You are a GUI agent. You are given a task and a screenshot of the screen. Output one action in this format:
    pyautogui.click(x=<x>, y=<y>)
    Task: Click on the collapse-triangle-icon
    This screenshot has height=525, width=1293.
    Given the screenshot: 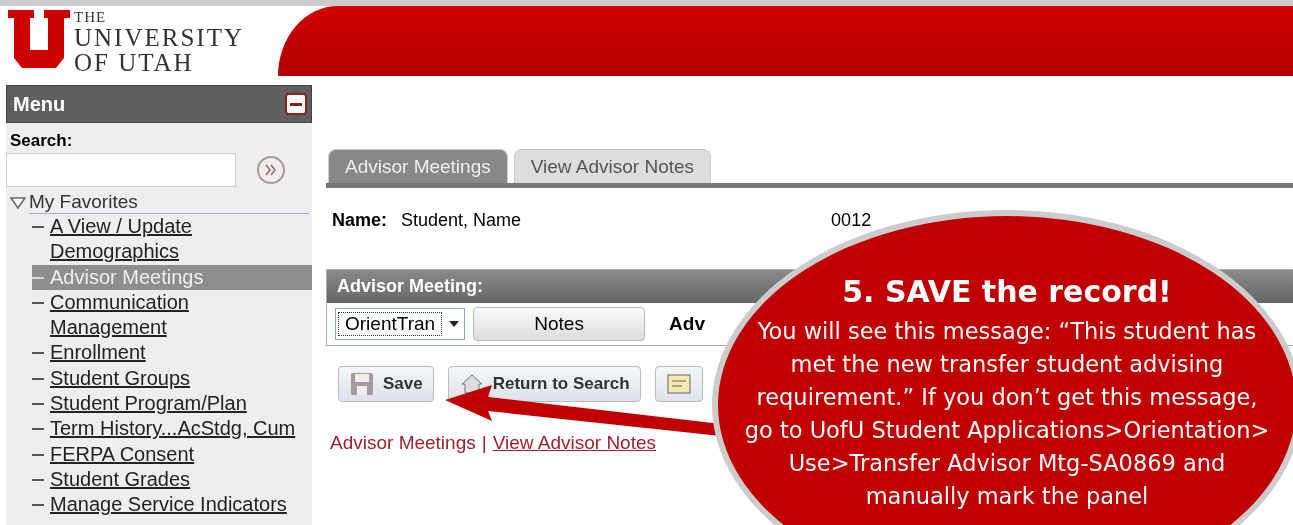 What is the action you would take?
    pyautogui.click(x=18, y=202)
    